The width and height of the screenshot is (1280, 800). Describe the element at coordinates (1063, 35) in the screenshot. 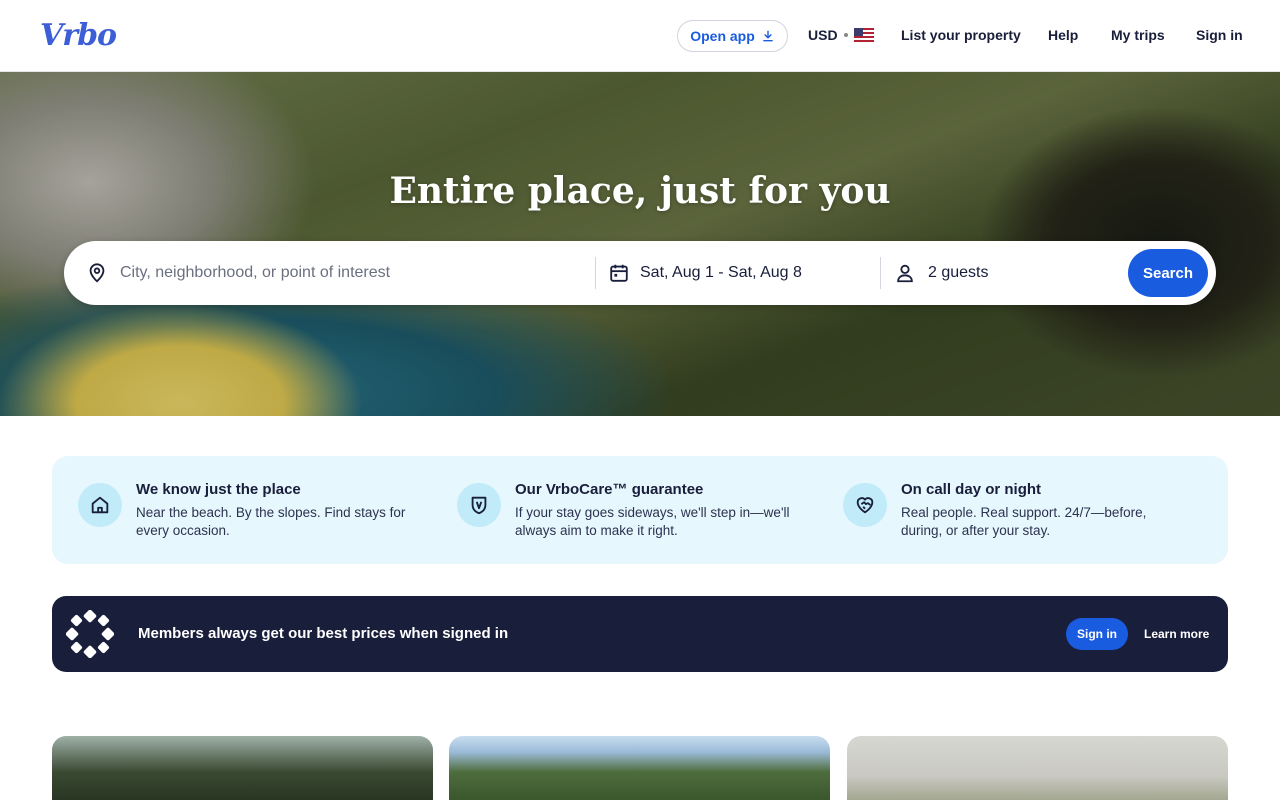

I see `nav-help: Help` at that location.